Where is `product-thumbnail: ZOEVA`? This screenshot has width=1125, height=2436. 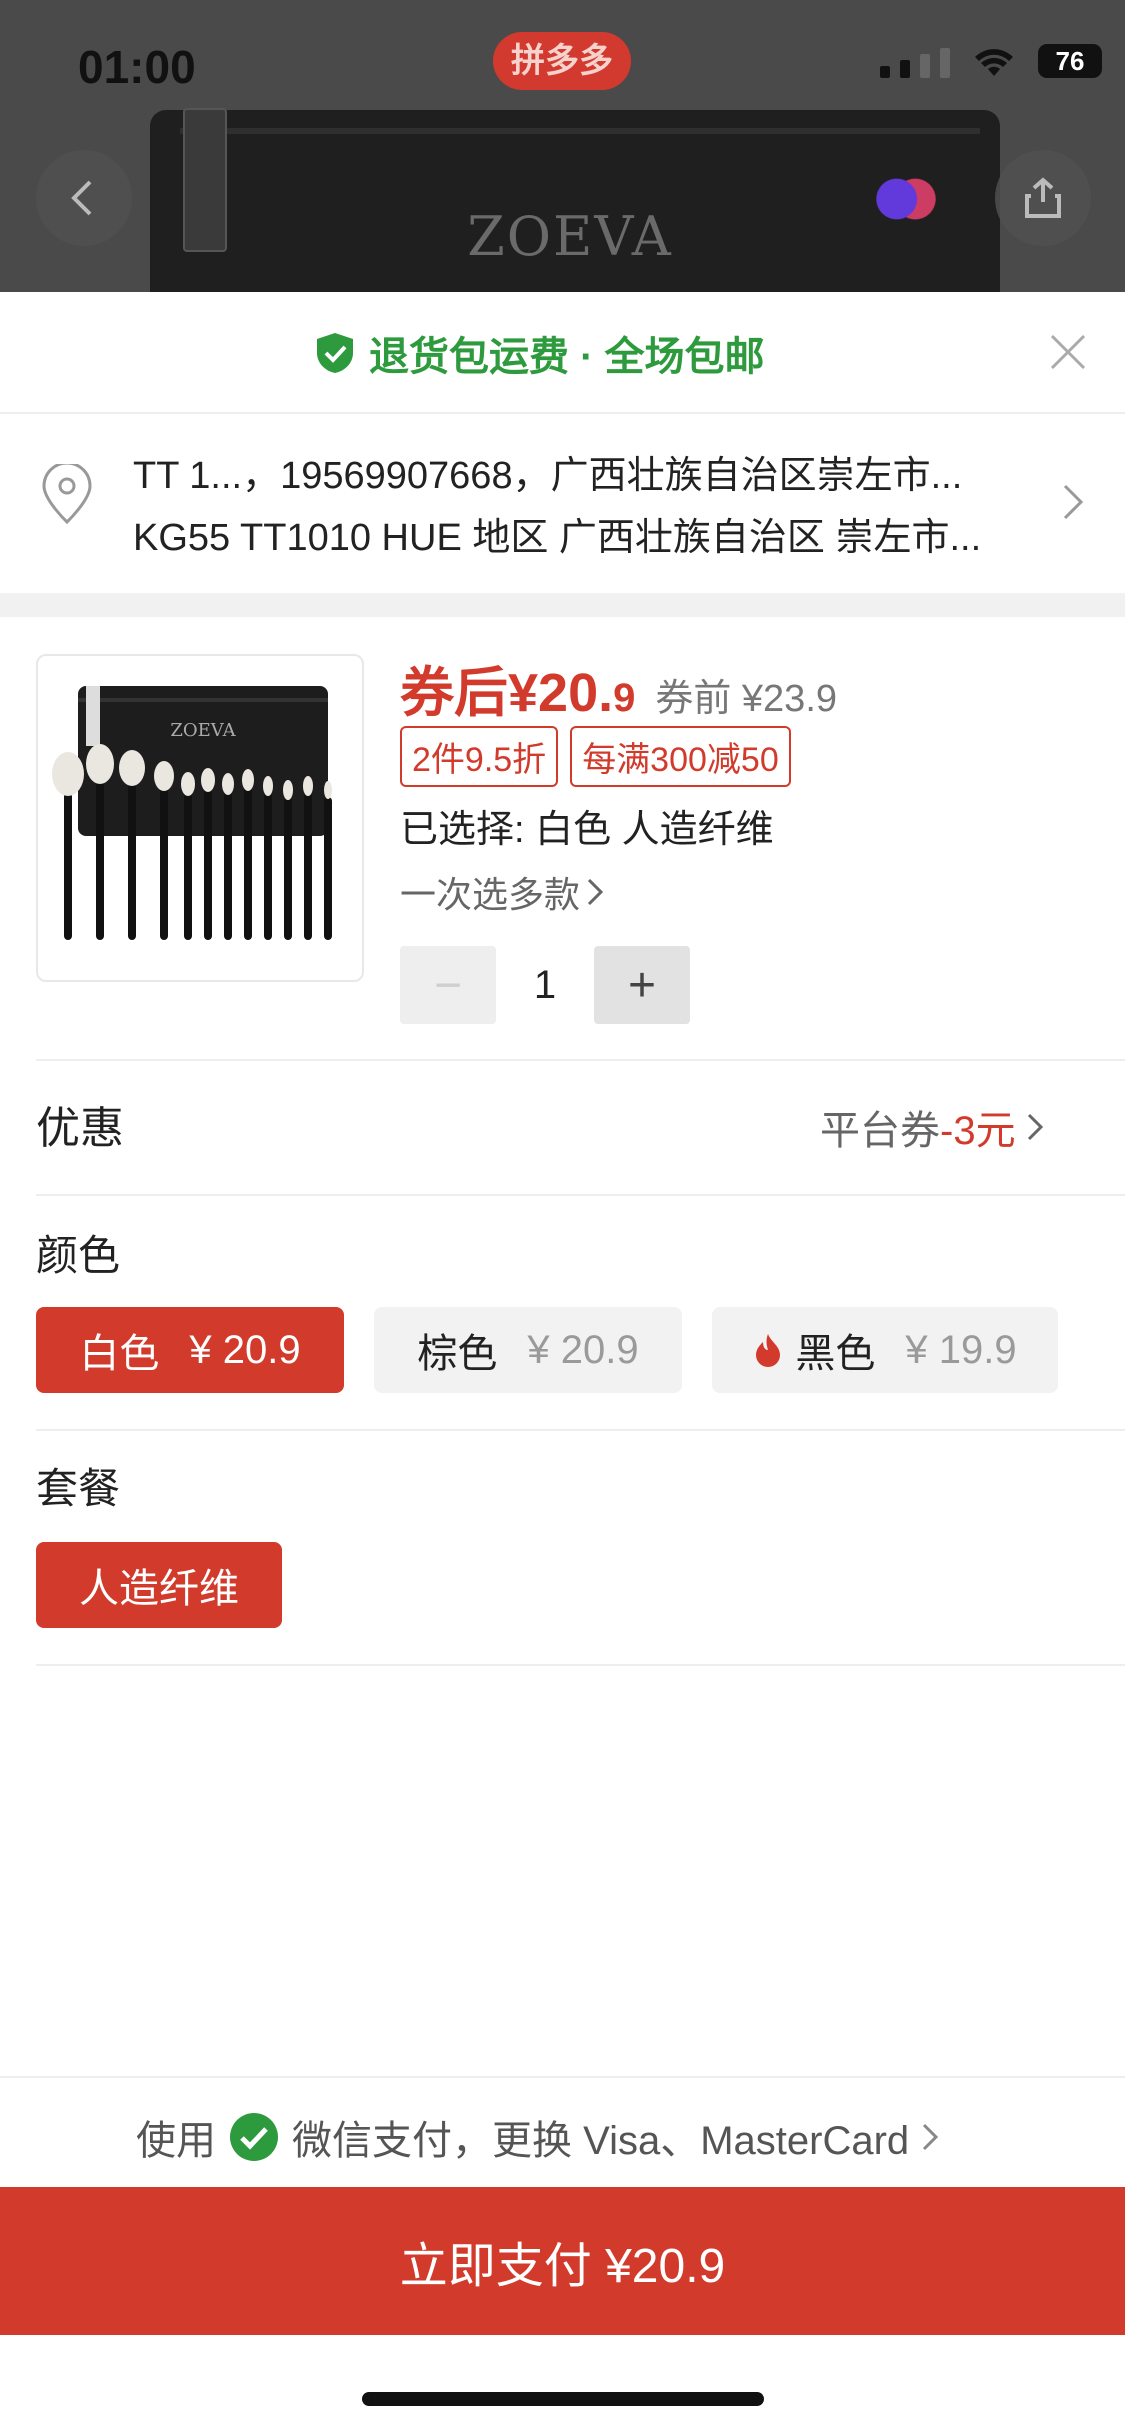 product-thumbnail: ZOEVA is located at coordinates (200, 818).